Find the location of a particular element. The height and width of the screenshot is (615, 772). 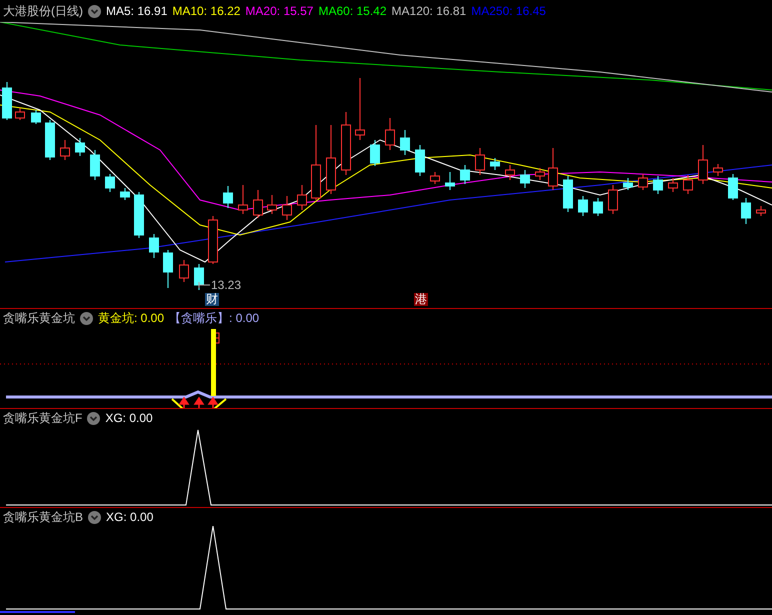

pit-line is located at coordinates (199, 403).